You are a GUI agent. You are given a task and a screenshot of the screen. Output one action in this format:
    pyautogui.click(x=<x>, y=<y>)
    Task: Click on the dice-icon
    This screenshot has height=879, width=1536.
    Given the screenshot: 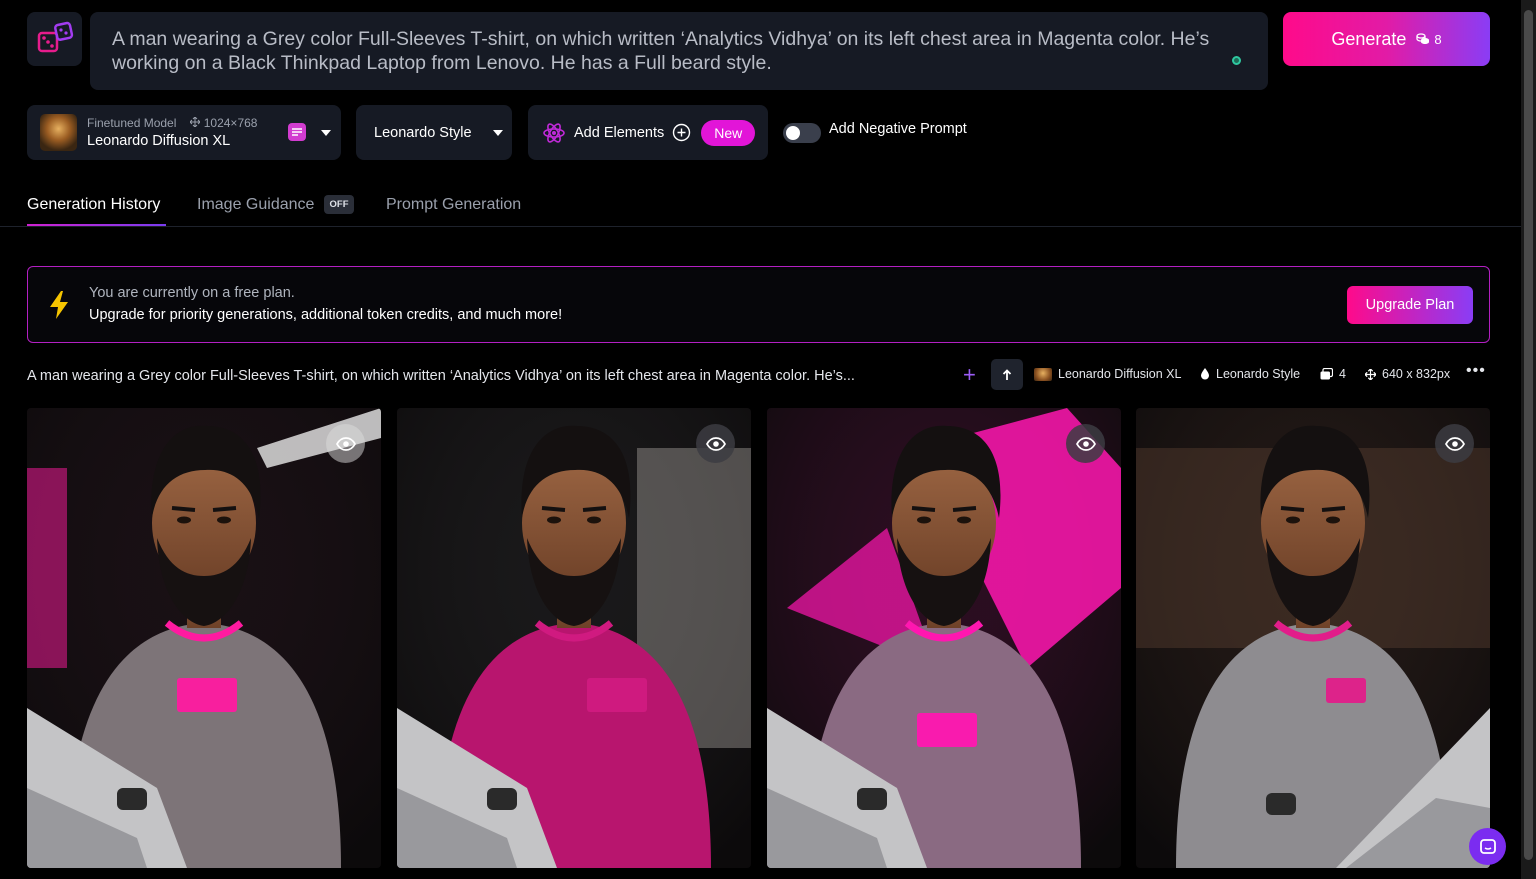 What is the action you would take?
    pyautogui.click(x=55, y=37)
    